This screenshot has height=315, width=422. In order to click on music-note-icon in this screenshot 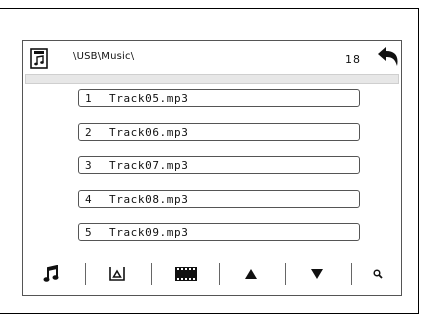, I will do `click(51, 273)`.